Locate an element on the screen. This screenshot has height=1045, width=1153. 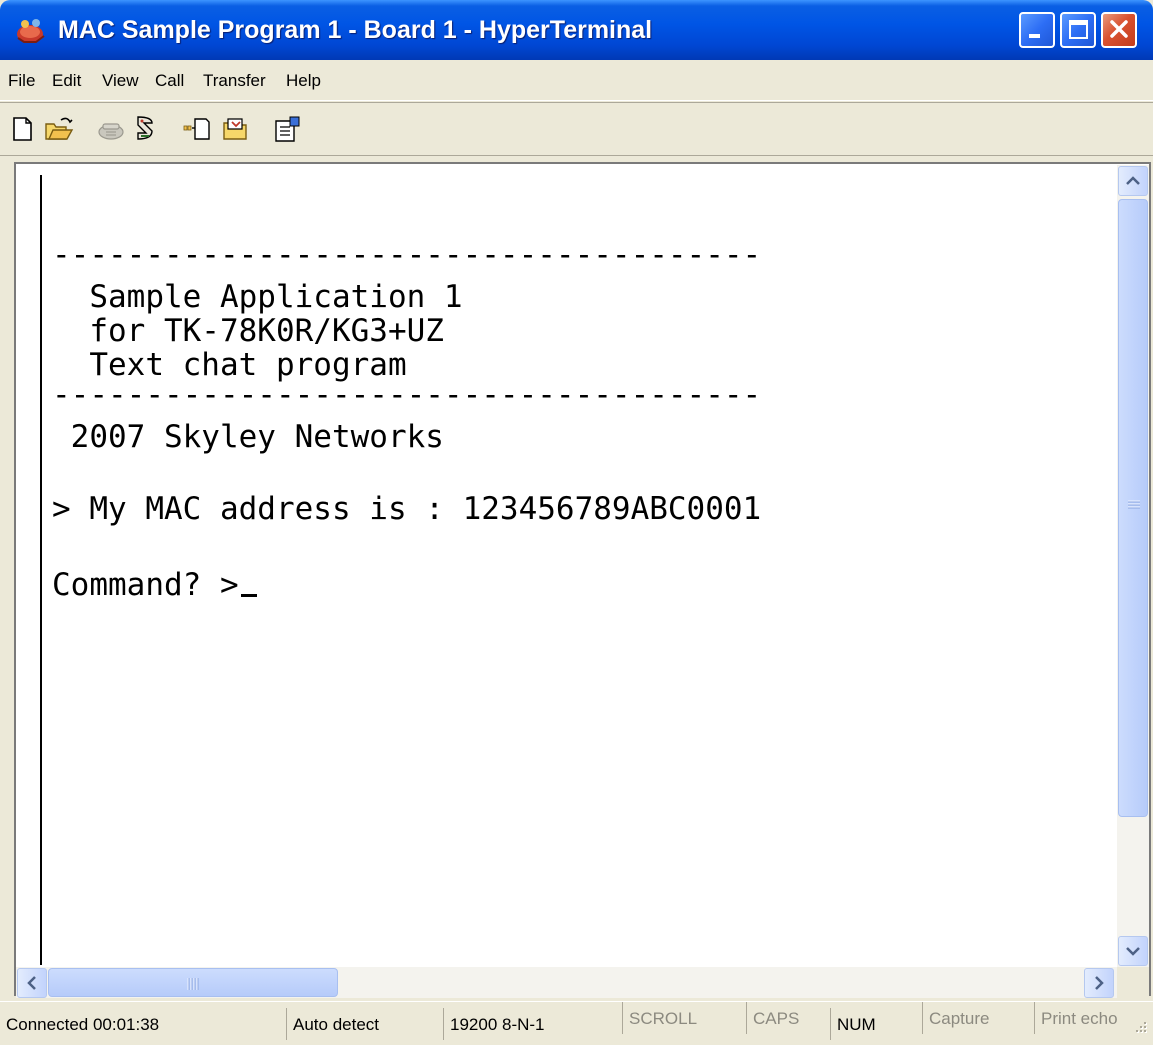
status-connection-time: Connected 00:01:38 is located at coordinates (83, 1024).